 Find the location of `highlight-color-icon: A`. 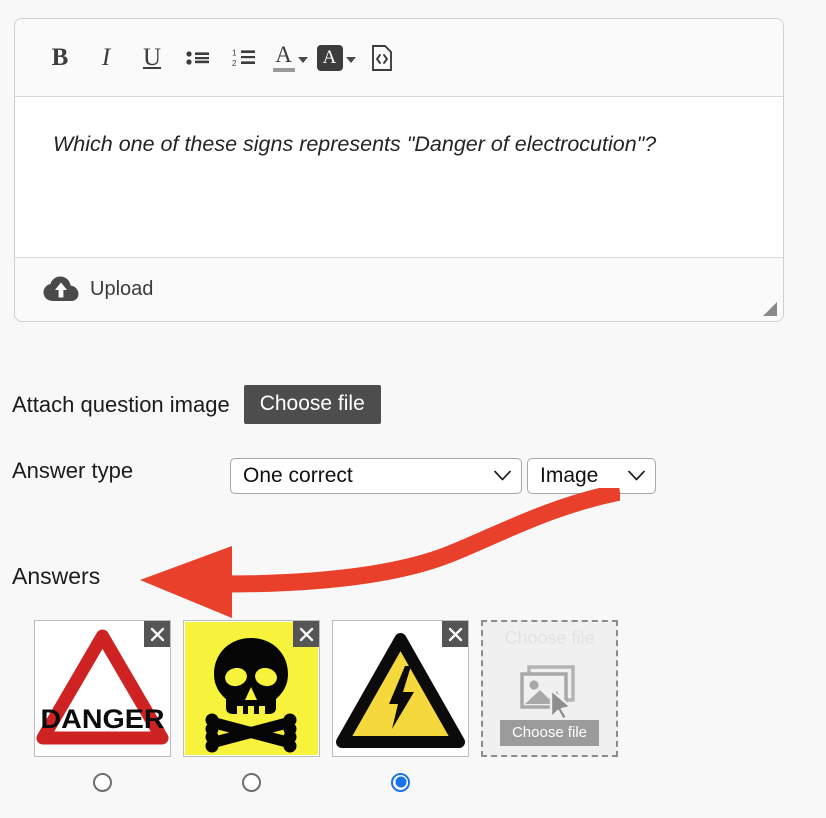

highlight-color-icon: A is located at coordinates (329, 57).